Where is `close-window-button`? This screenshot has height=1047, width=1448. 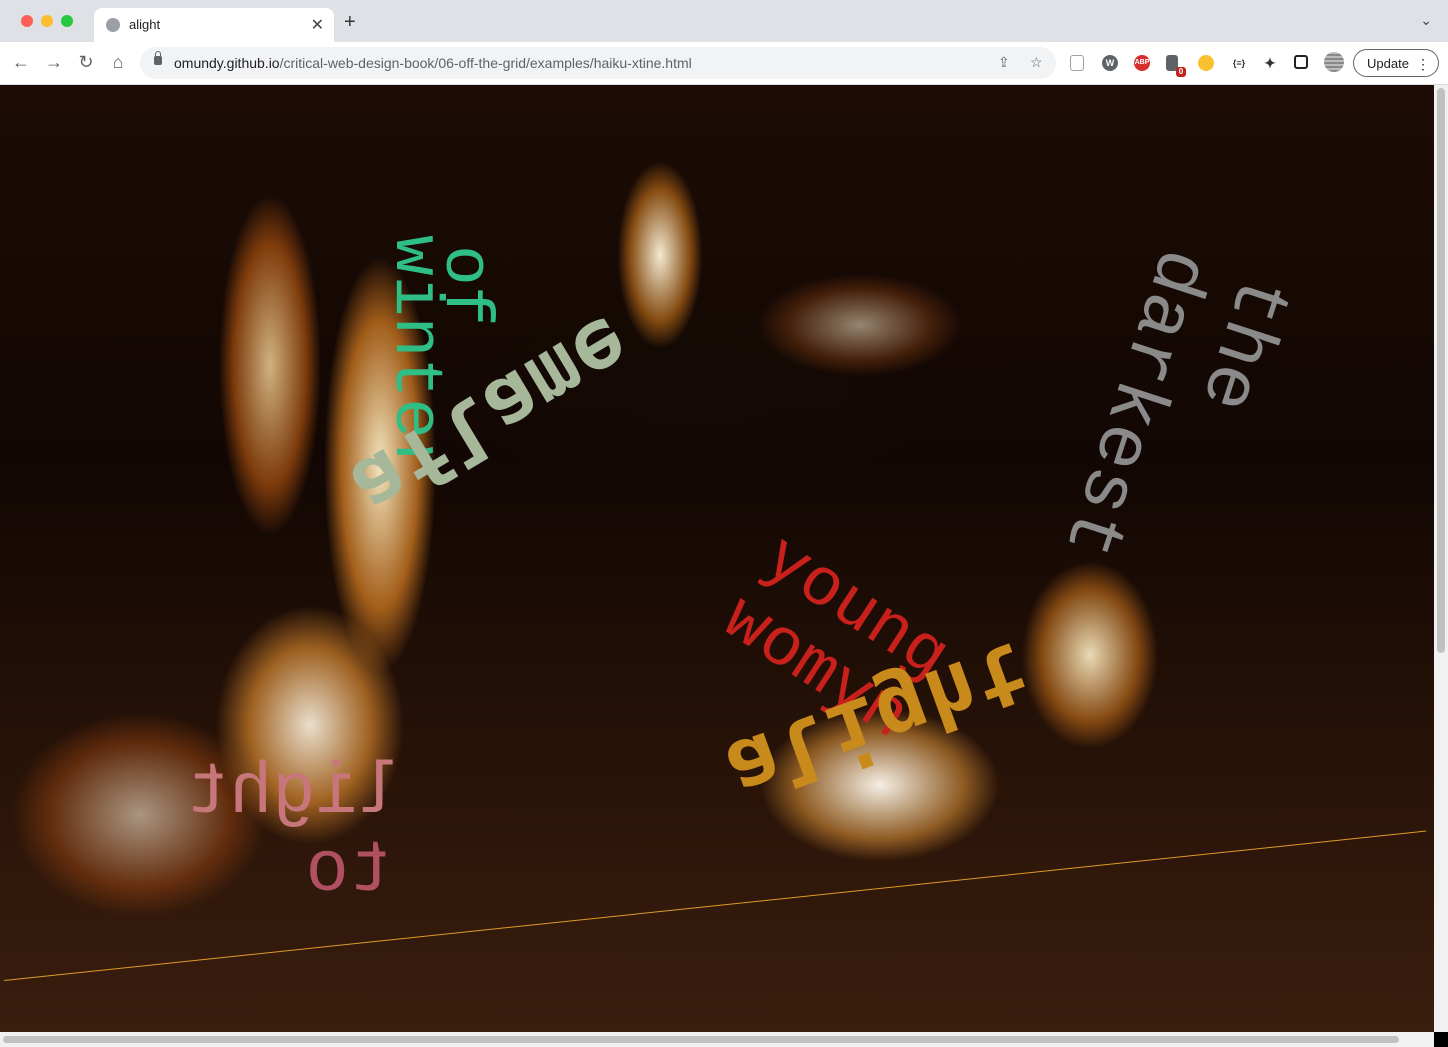
close-window-button is located at coordinates (27, 21).